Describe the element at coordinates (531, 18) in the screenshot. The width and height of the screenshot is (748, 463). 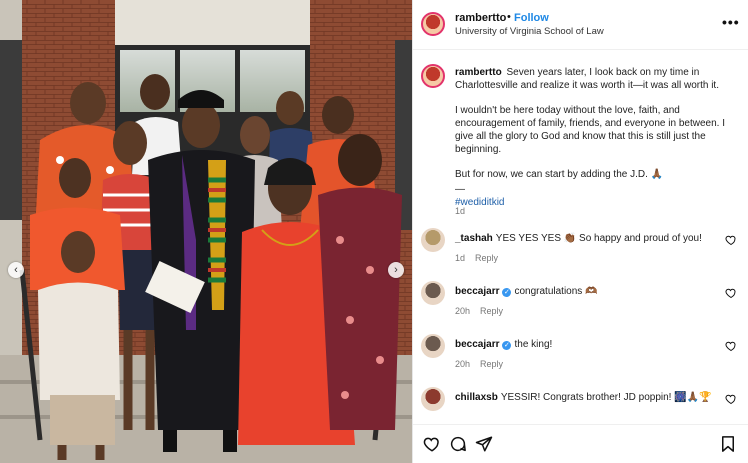
I see `follow-button: Follow` at that location.